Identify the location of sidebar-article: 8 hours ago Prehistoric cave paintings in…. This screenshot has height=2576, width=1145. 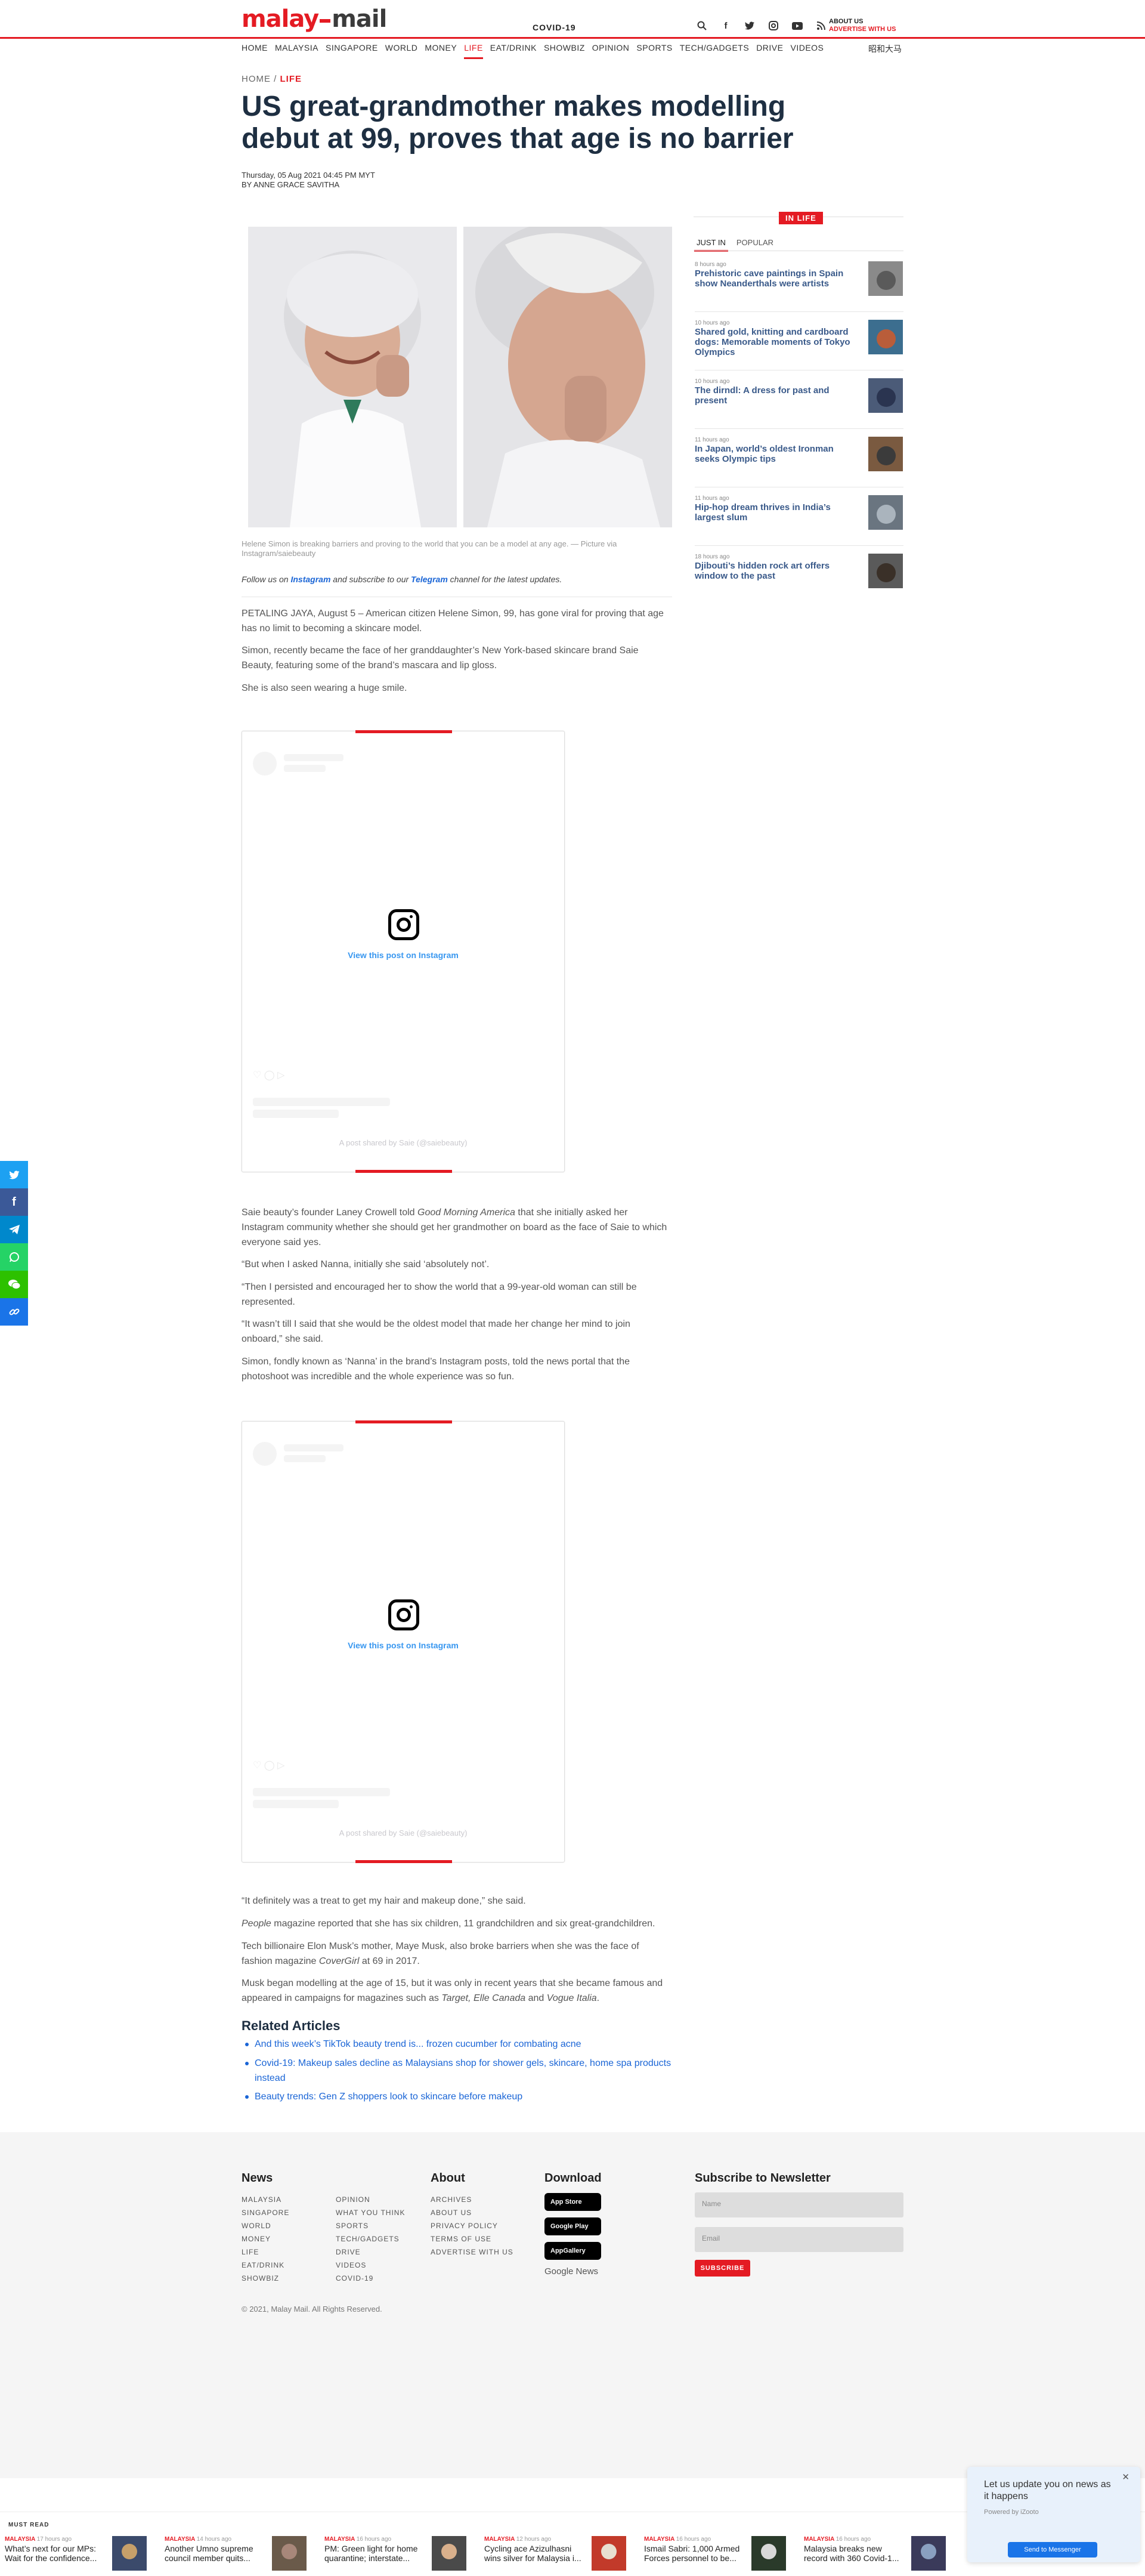
(799, 286).